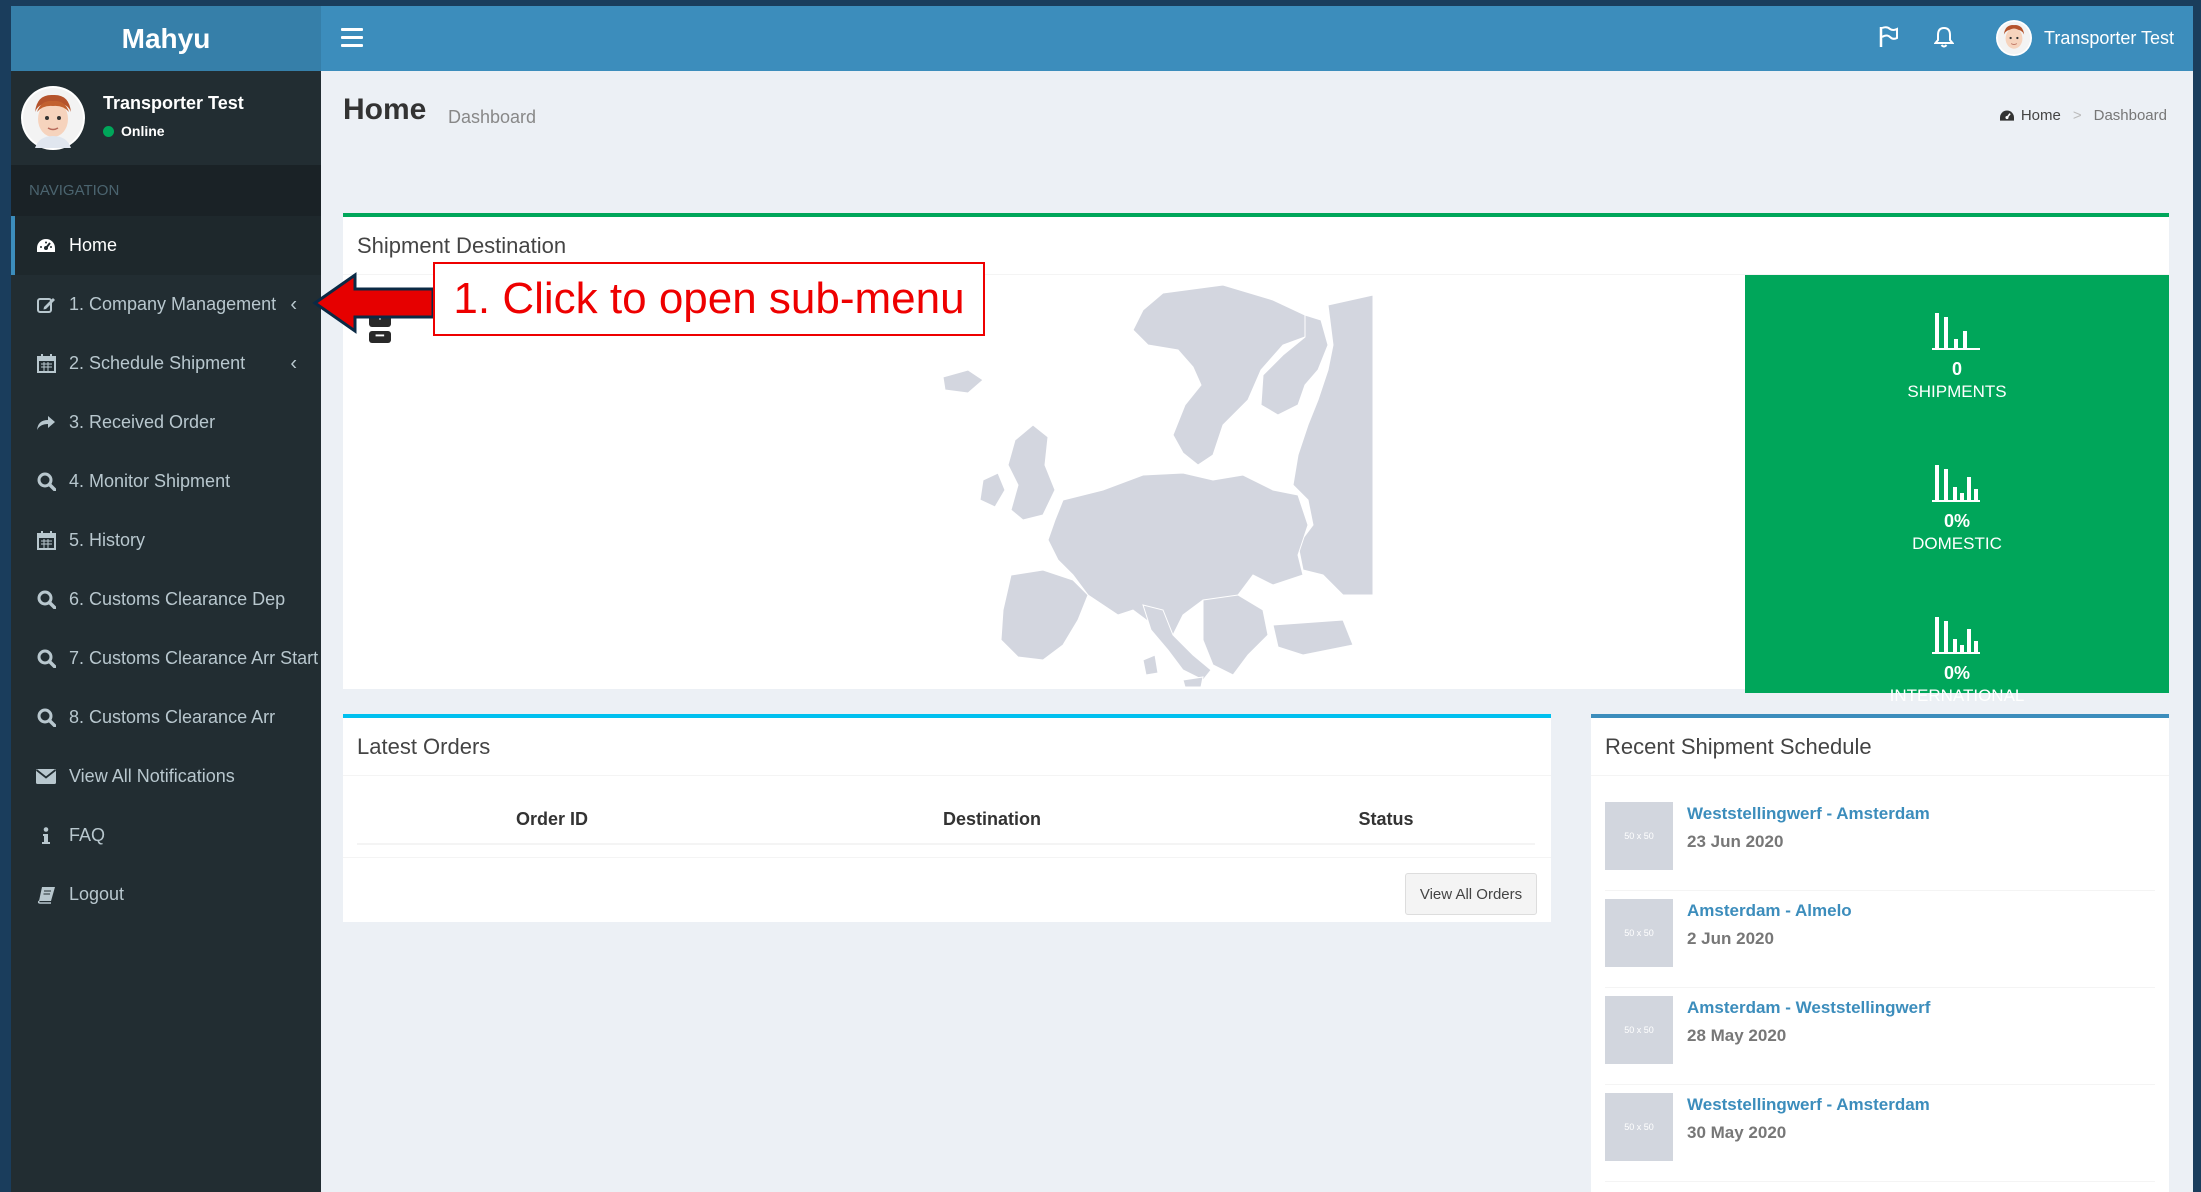 This screenshot has height=1192, width=2201. What do you see at coordinates (194, 658) in the screenshot?
I see `sidebar-item-label: 7. Customs Clearance Arr Start` at bounding box center [194, 658].